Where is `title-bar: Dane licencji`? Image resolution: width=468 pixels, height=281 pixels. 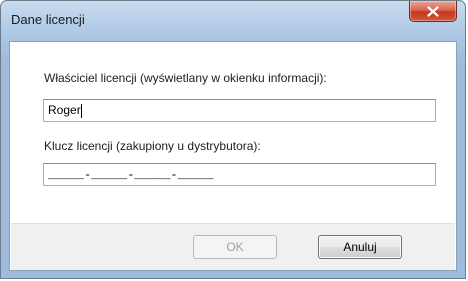 title-bar: Dane licencji is located at coordinates (233, 21).